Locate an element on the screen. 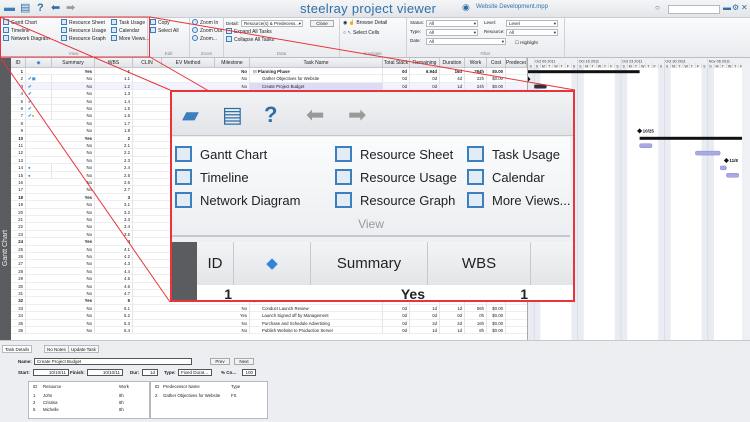  forward-arrow-icon: ➡ is located at coordinates (357, 114).